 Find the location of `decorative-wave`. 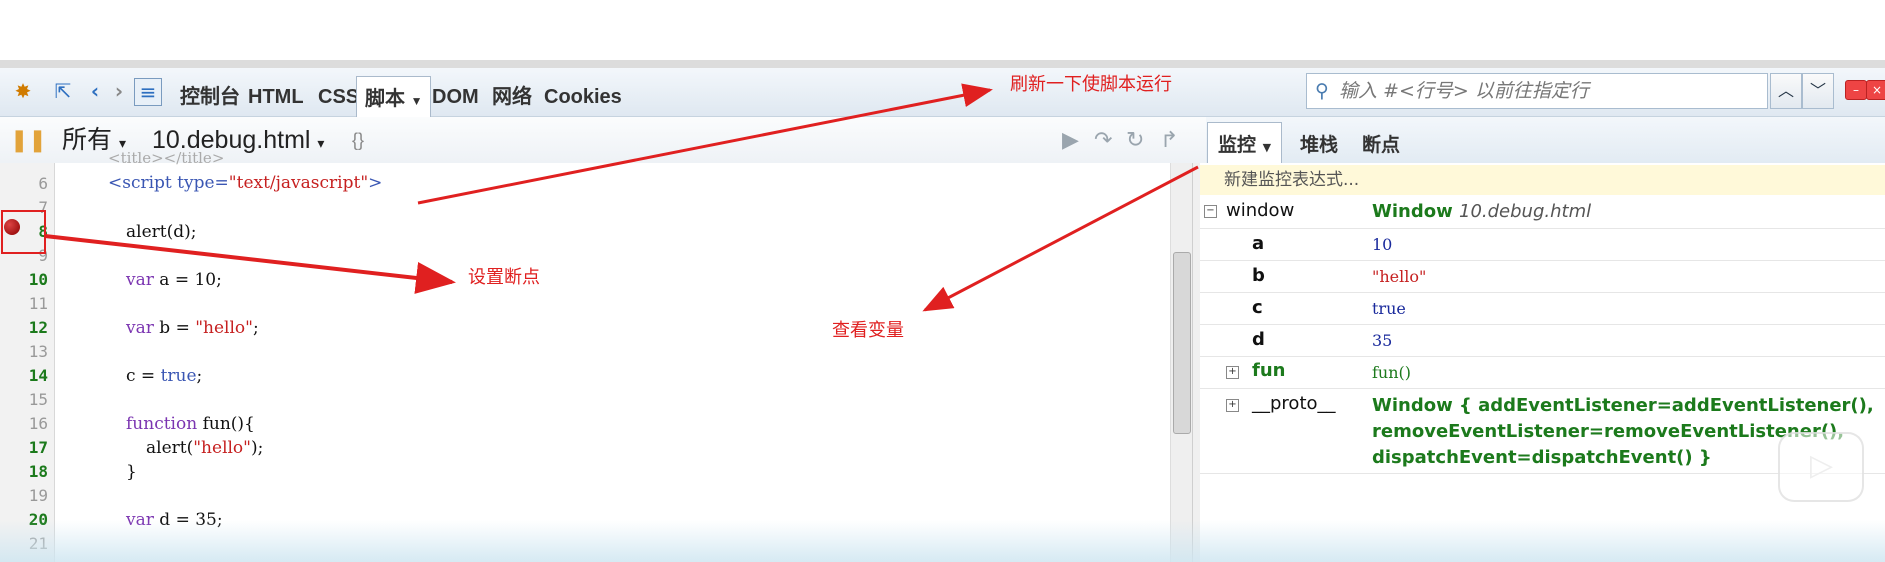

decorative-wave is located at coordinates (942, 541).